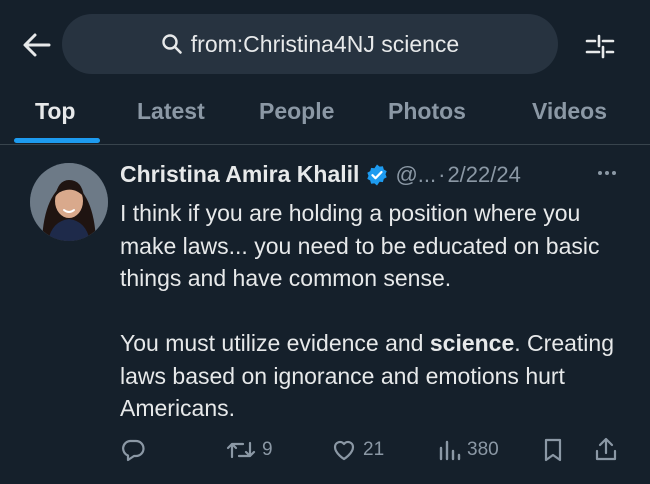  I want to click on author-name: Christina Amira Khalil, so click(239, 174).